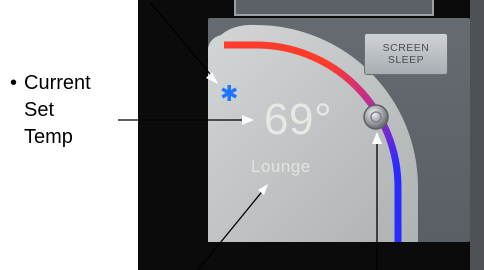  Describe the element at coordinates (229, 94) in the screenshot. I see `snowflake-icon: ✱` at that location.